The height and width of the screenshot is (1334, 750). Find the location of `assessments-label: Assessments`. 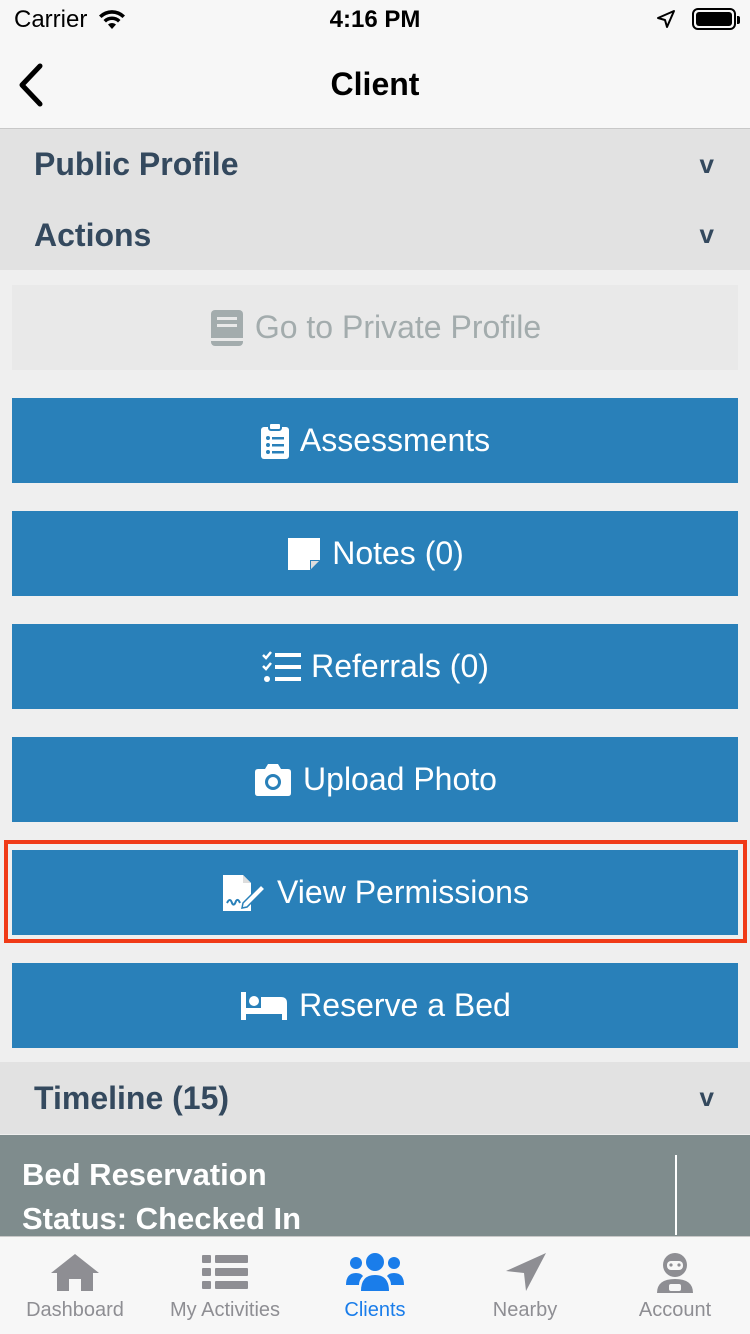

assessments-label: Assessments is located at coordinates (395, 440).